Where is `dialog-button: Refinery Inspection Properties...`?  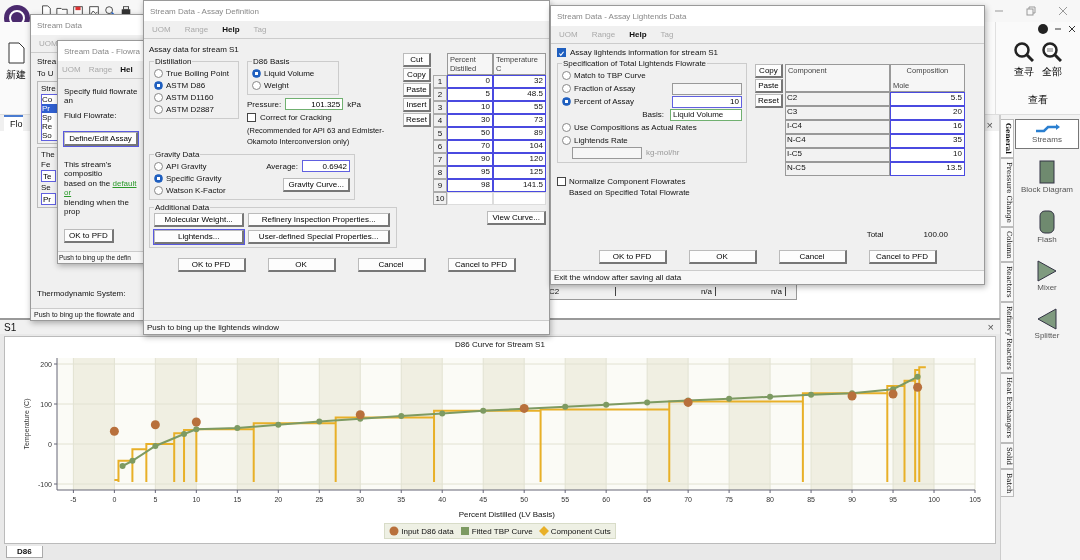
dialog-button: Refinery Inspection Properties... is located at coordinates (319, 220).